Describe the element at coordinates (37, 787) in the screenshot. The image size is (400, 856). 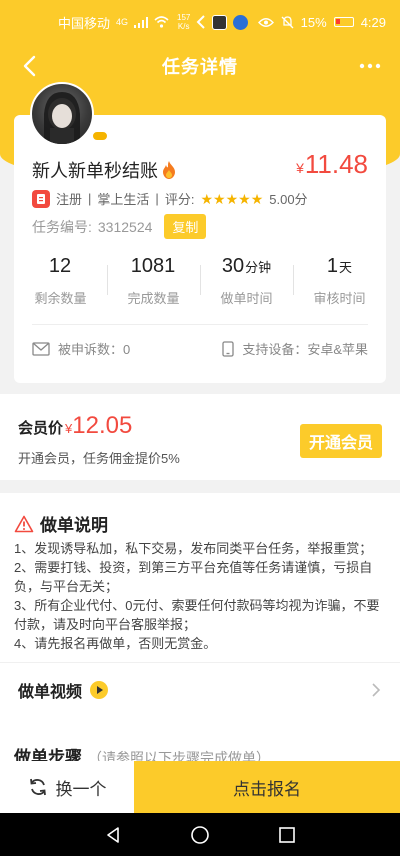
I see `refresh-icon` at that location.